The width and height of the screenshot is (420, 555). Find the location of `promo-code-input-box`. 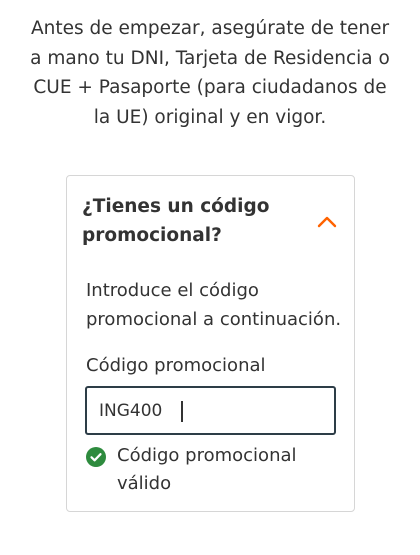

promo-code-input-box is located at coordinates (210, 410).